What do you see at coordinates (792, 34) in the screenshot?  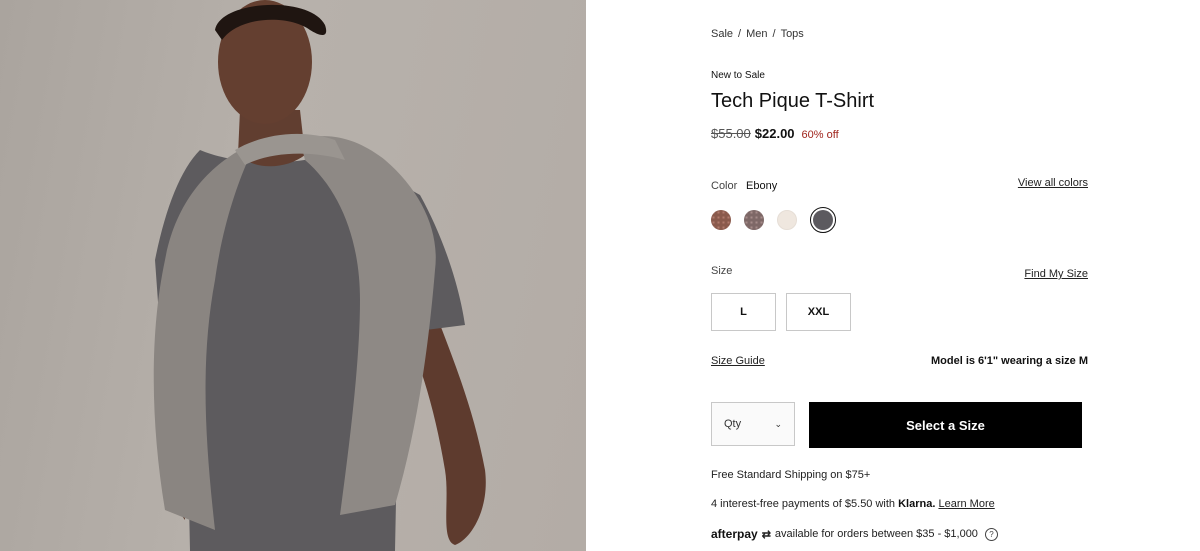 I see `breadcrumb-tops: Tops` at bounding box center [792, 34].